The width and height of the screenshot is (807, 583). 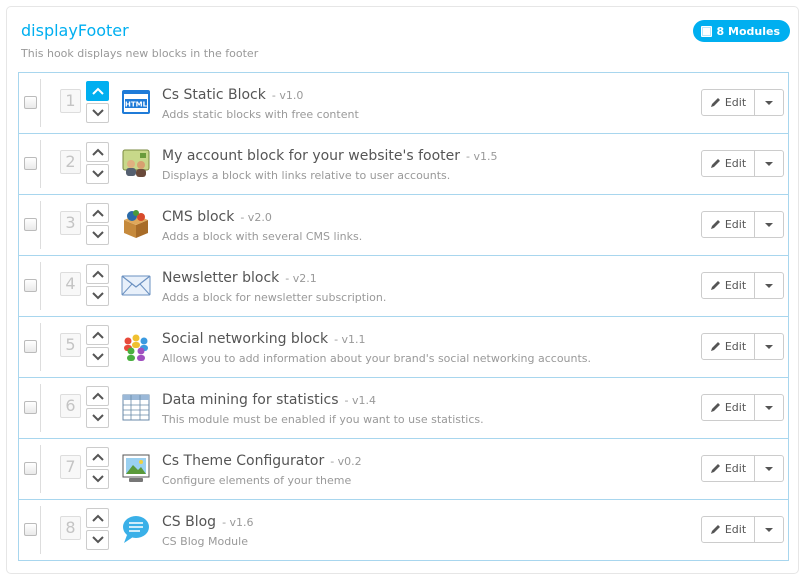 I want to click on cms-box-icon, so click(x=136, y=224).